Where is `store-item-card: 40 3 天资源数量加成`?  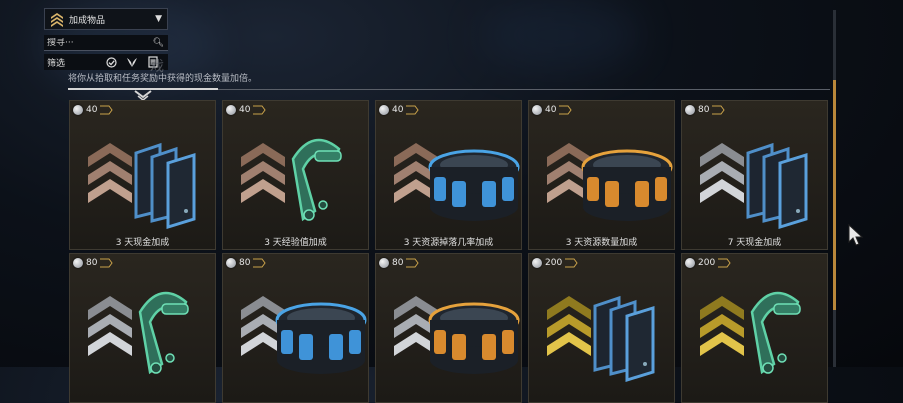 store-item-card: 40 3 天资源数量加成 is located at coordinates (601, 175).